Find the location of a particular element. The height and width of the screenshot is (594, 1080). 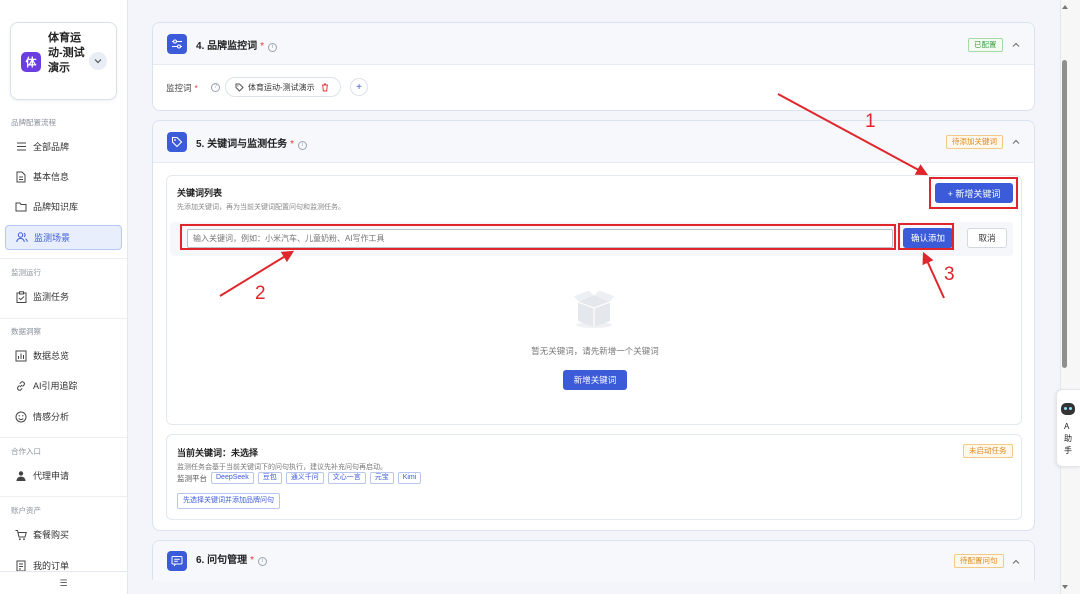

assistant-tab: A 助 手 is located at coordinates (1068, 428).